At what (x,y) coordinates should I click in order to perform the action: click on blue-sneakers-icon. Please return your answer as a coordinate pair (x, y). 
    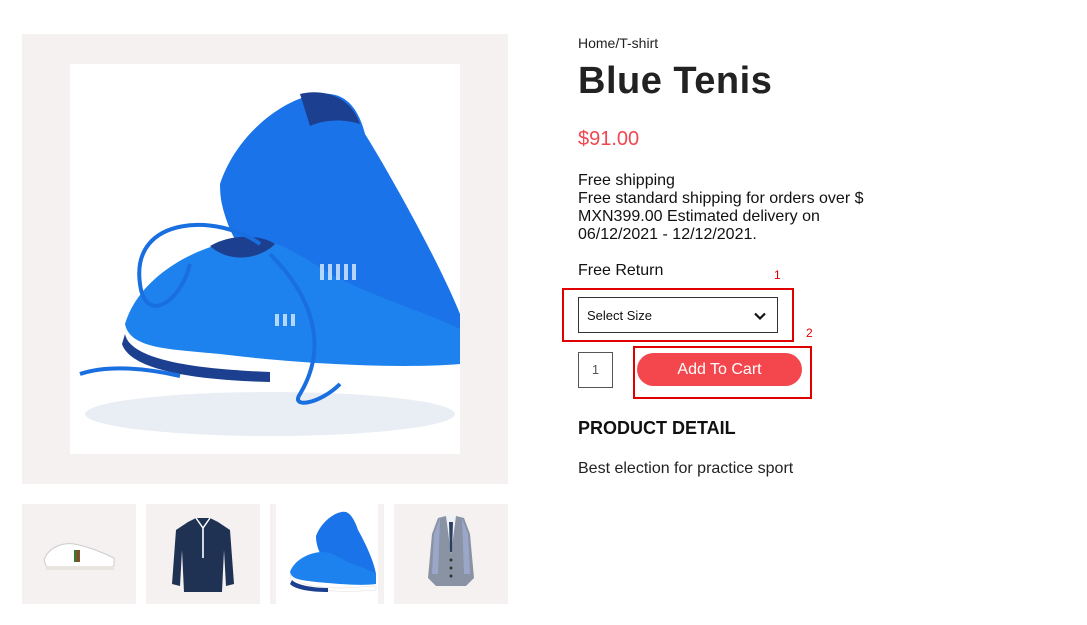
    Looking at the image, I should click on (333, 551).